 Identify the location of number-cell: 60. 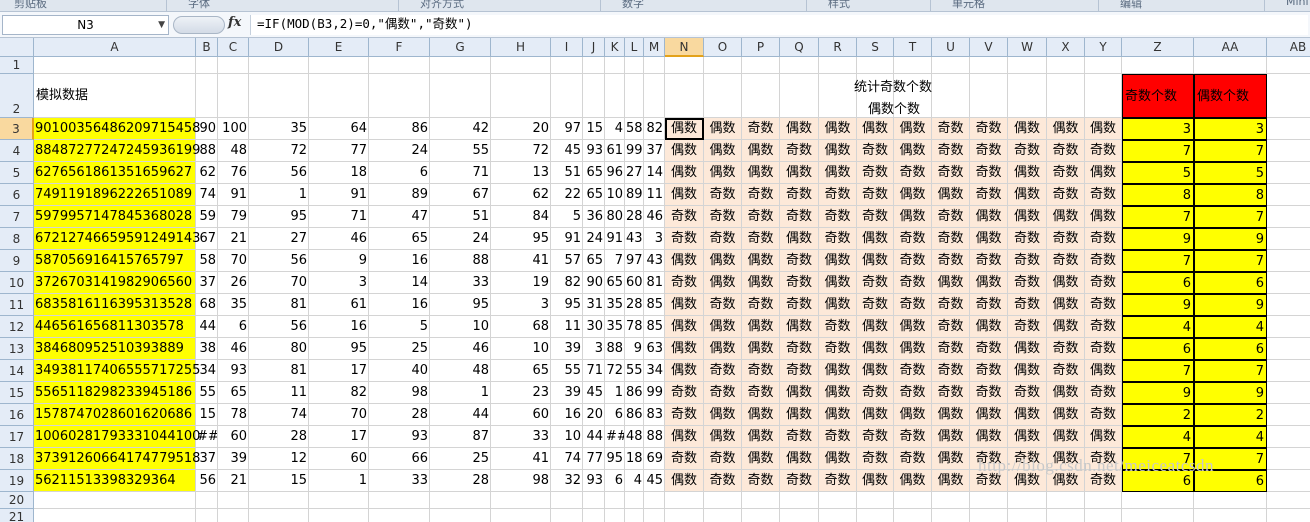
(521, 415).